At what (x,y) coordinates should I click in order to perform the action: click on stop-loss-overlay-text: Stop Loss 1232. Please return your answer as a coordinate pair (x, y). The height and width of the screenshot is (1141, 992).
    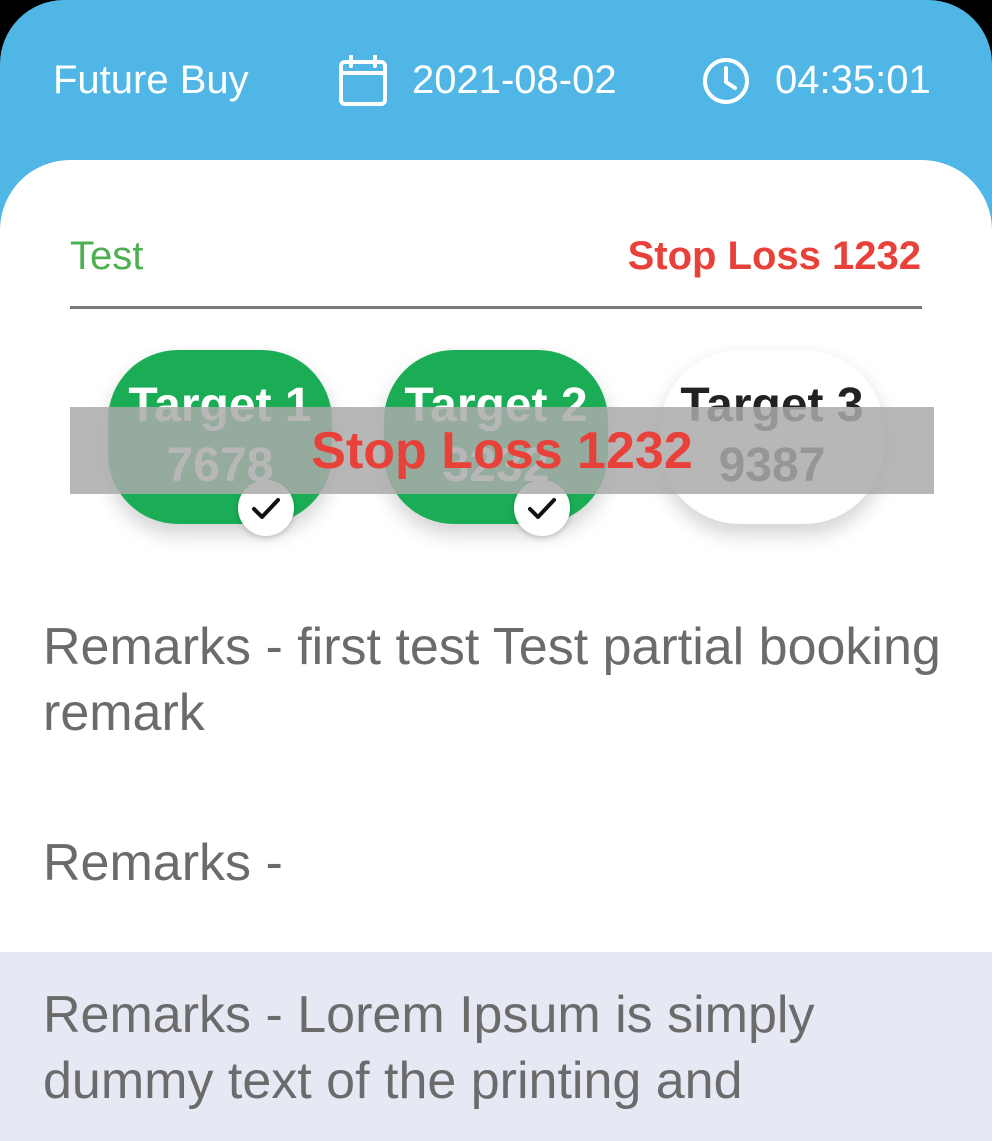
    Looking at the image, I should click on (502, 451).